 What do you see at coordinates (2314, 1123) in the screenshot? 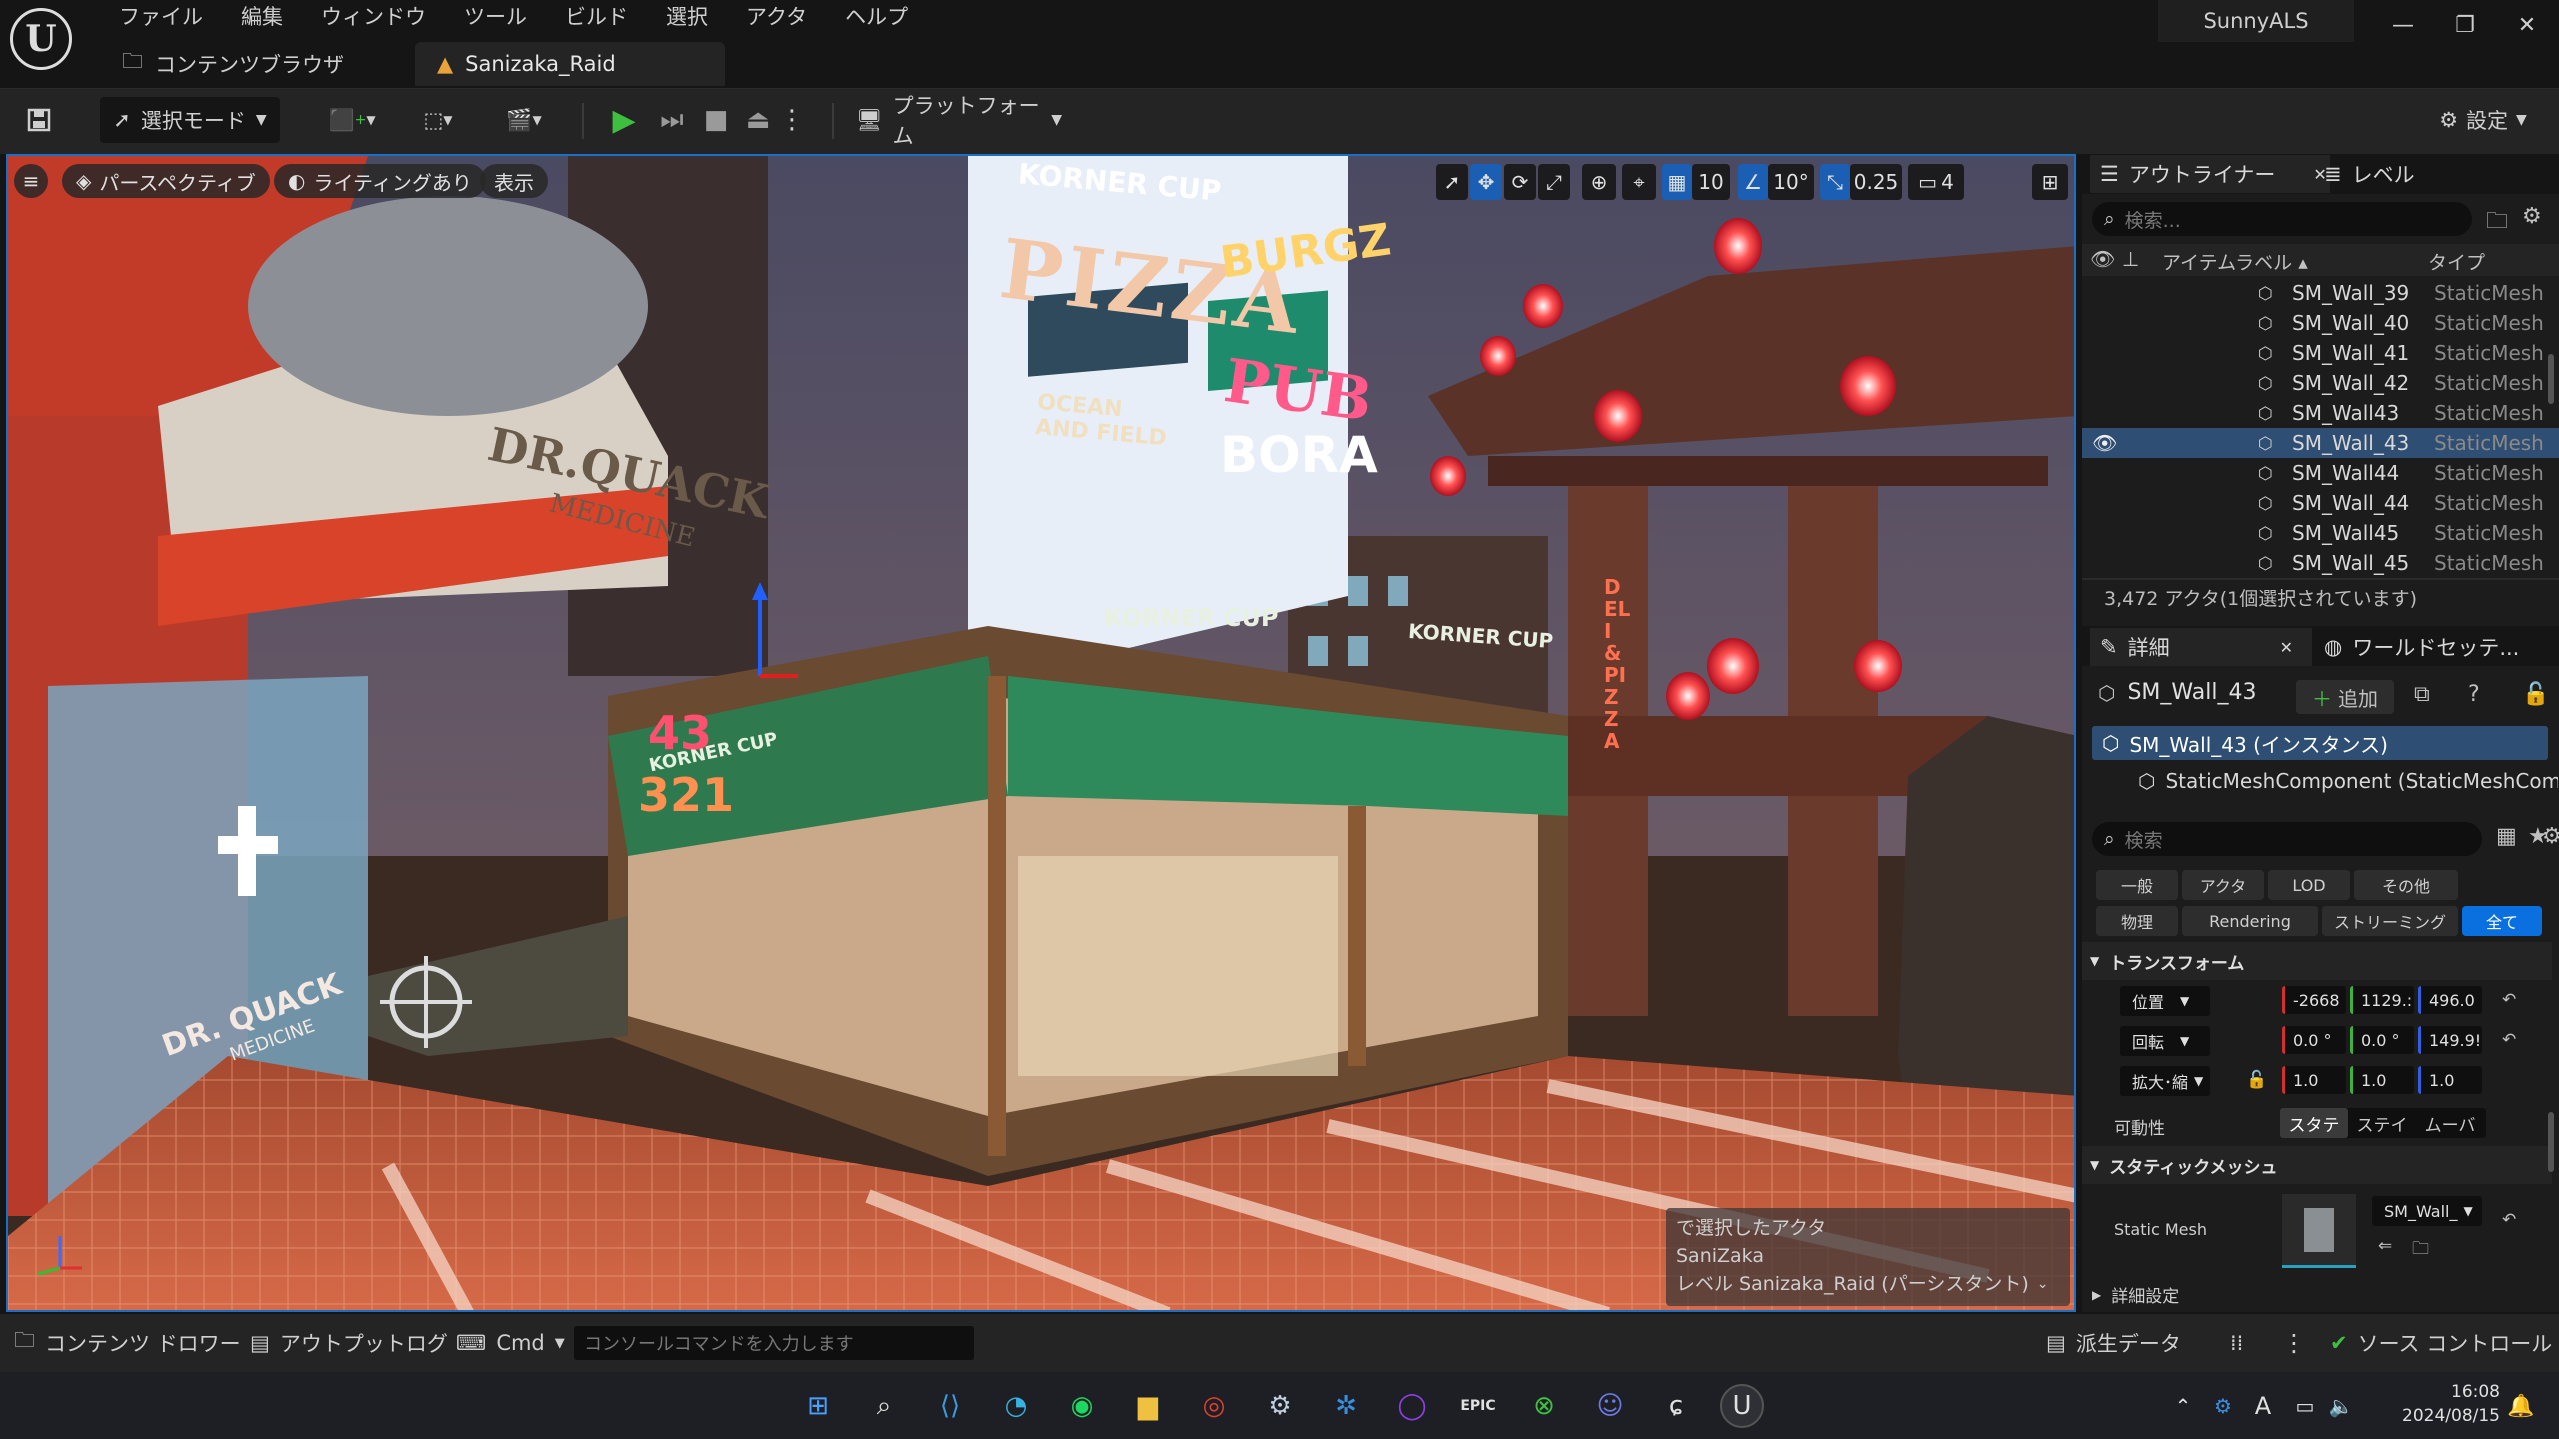
I see `mobility-static: スタテ` at bounding box center [2314, 1123].